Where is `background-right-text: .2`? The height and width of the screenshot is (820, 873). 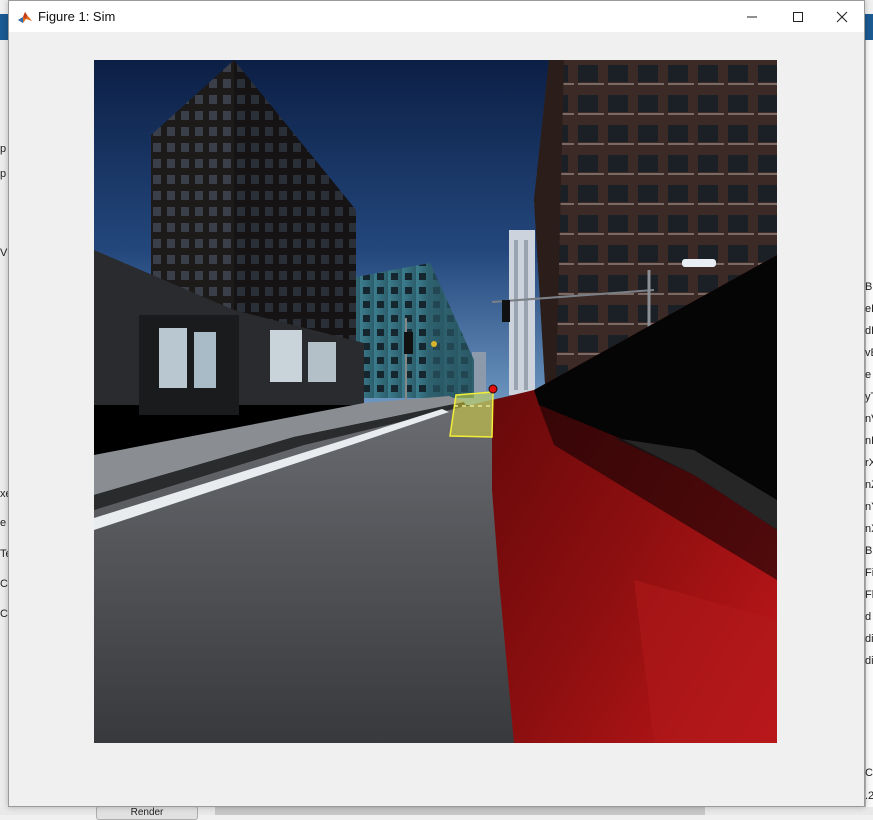
background-right-text: .2 is located at coordinates (869, 796).